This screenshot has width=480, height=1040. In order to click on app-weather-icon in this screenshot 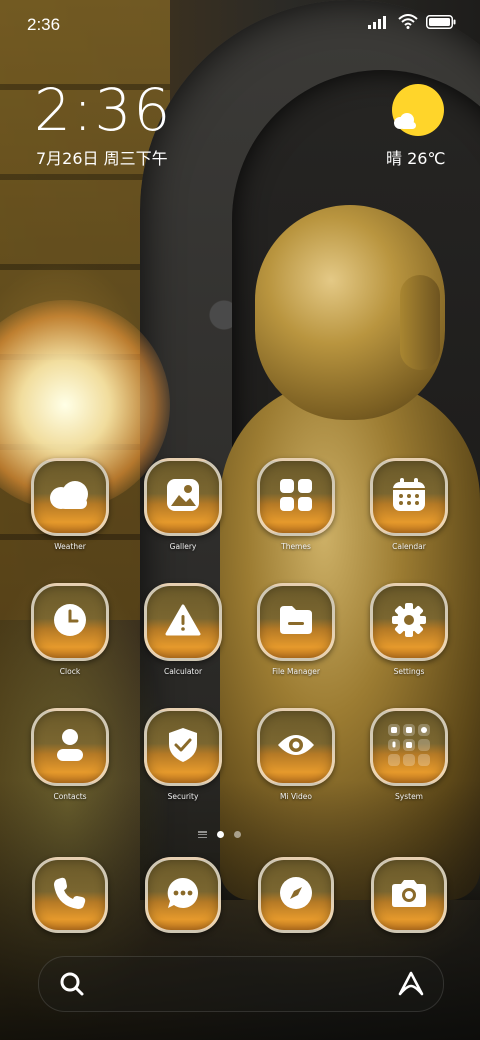, I will do `click(70, 497)`.